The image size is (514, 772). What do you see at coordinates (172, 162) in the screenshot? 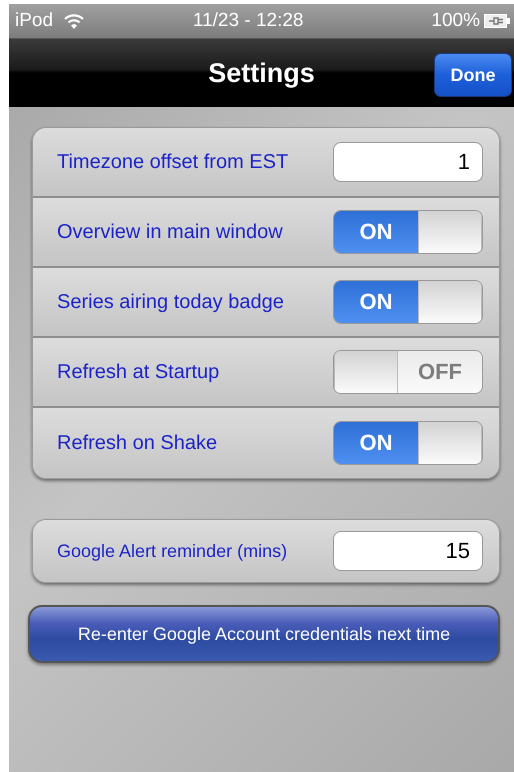
I see `setting-label: Timezone offset from EST` at bounding box center [172, 162].